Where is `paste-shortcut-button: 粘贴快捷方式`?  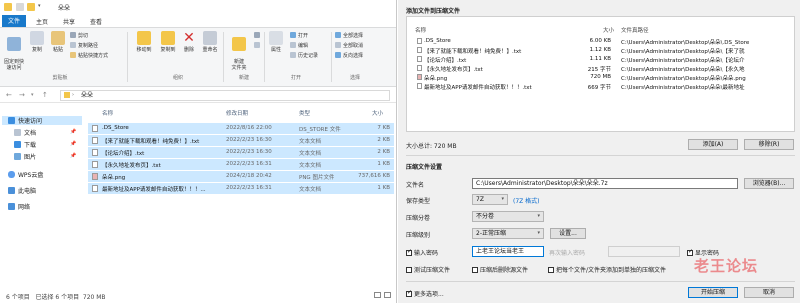
paste-shortcut-button: 粘贴快捷方式 is located at coordinates (89, 55).